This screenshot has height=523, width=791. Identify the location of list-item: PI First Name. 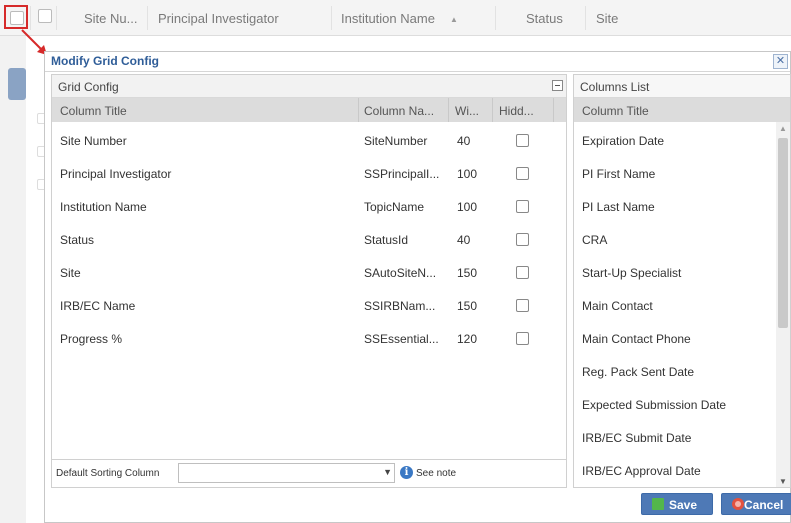
(674, 173).